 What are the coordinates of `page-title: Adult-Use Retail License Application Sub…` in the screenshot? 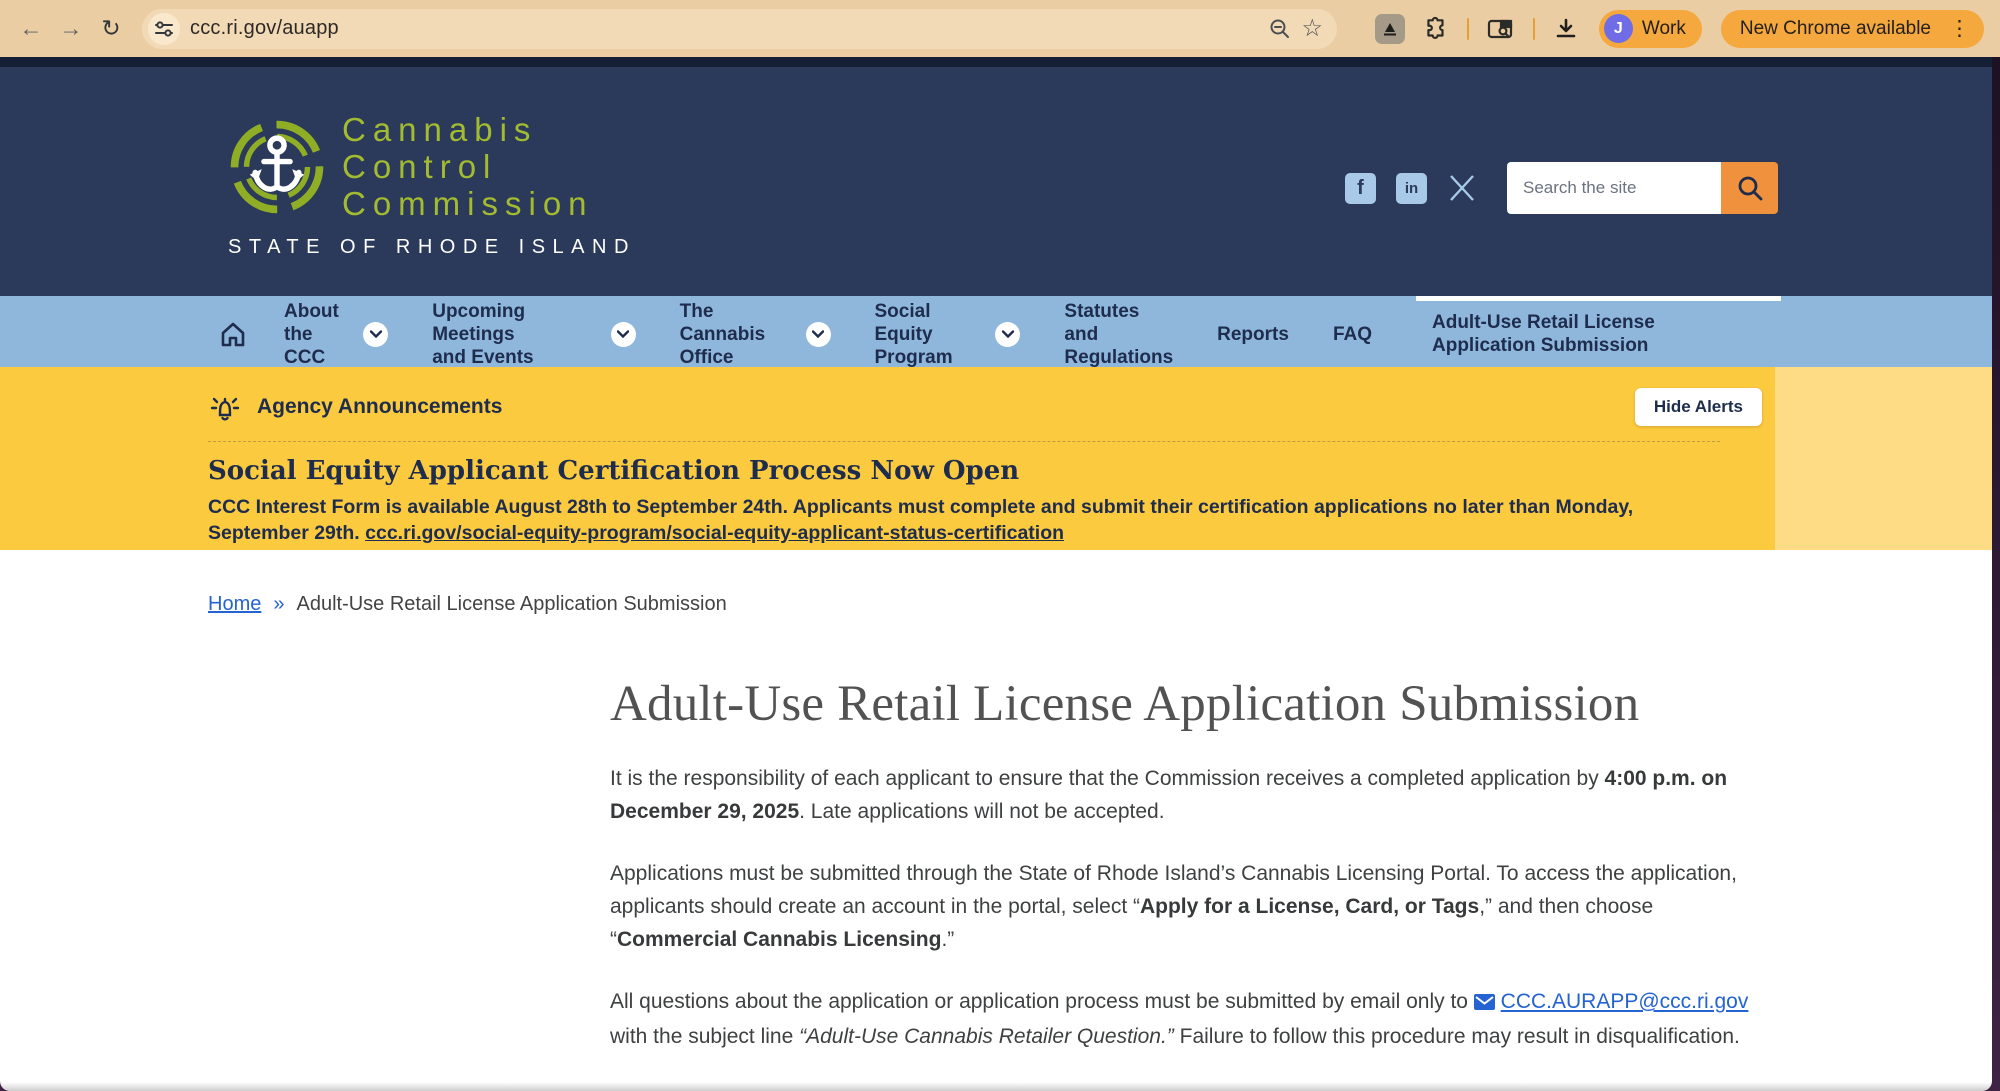 It's located at (1125, 704).